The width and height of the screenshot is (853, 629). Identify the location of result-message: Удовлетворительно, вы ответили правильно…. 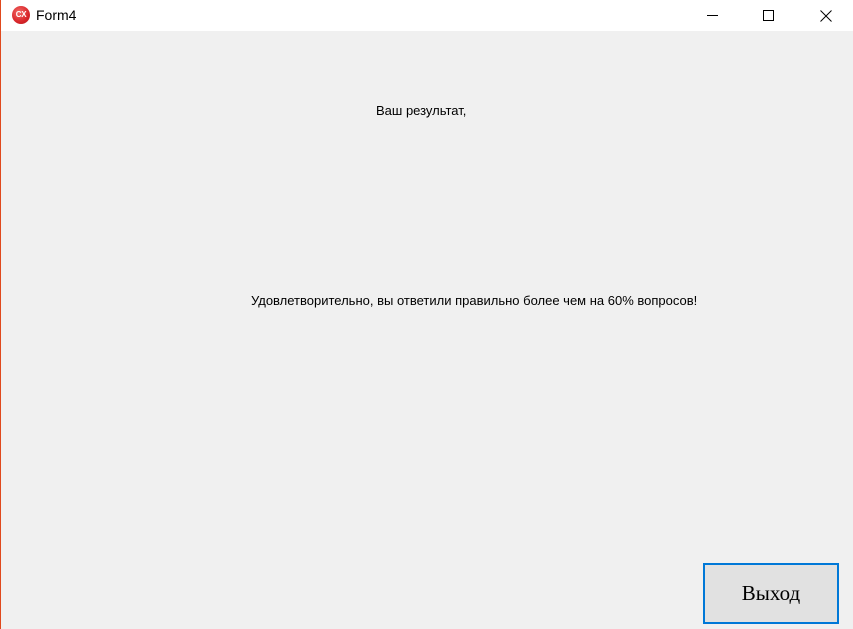
(474, 300).